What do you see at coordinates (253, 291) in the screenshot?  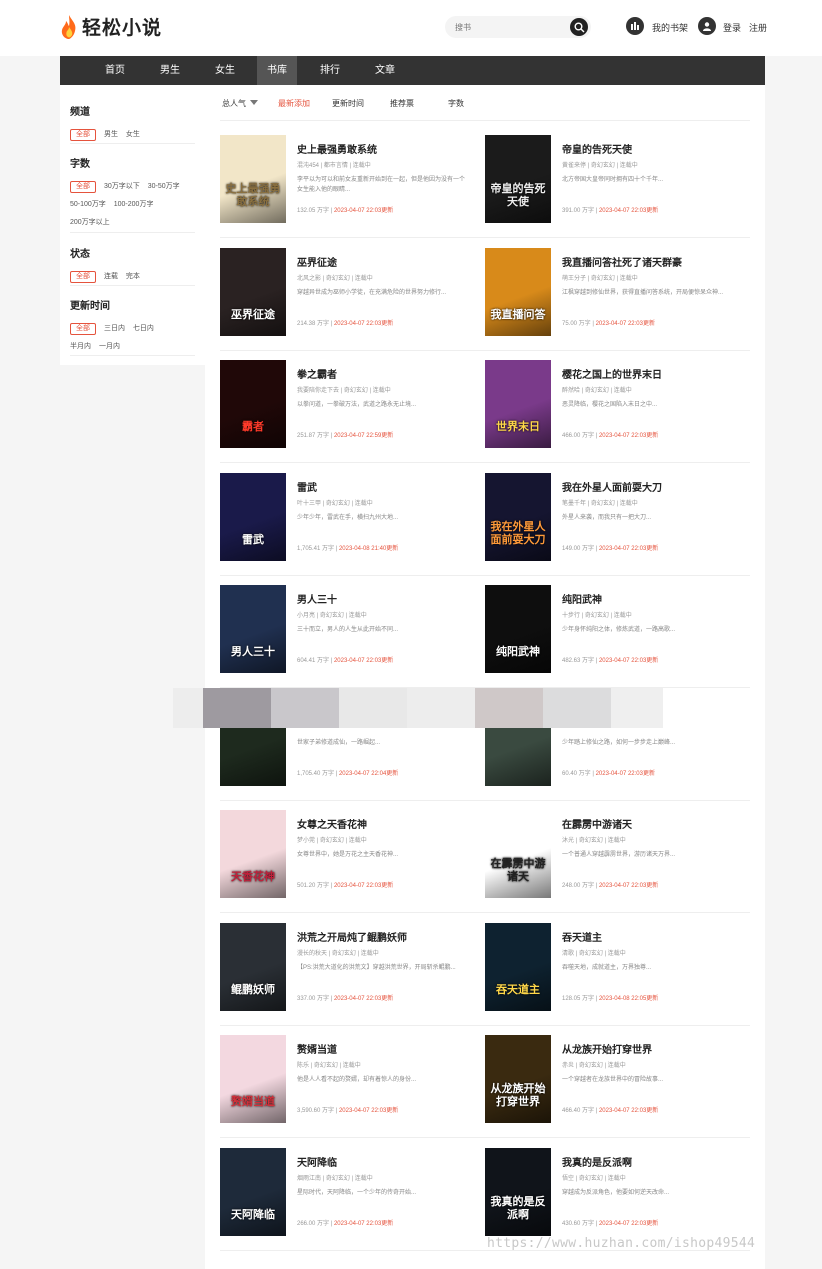 I see `book-cover: 巫界征途` at bounding box center [253, 291].